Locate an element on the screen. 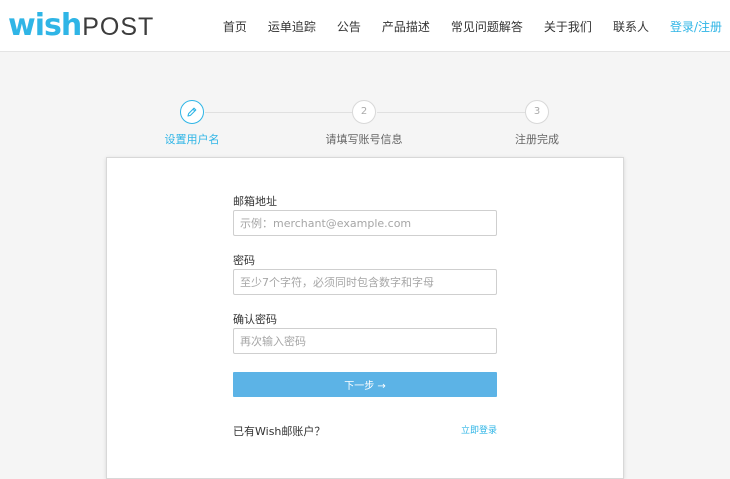  password-input is located at coordinates (365, 282).